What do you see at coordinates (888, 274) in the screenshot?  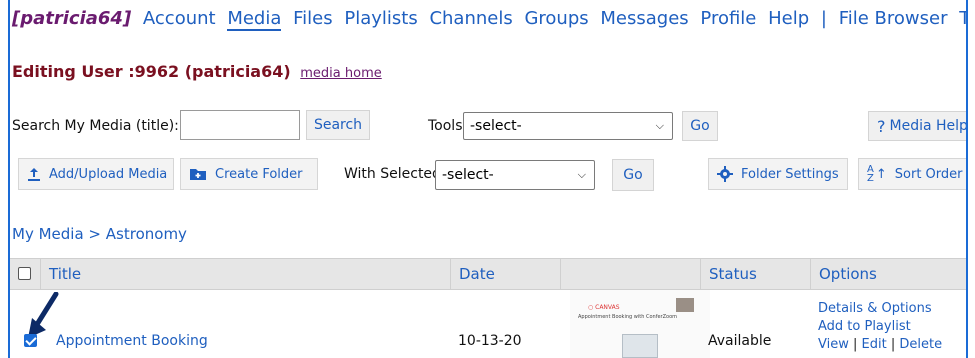 I see `column-options: Options` at bounding box center [888, 274].